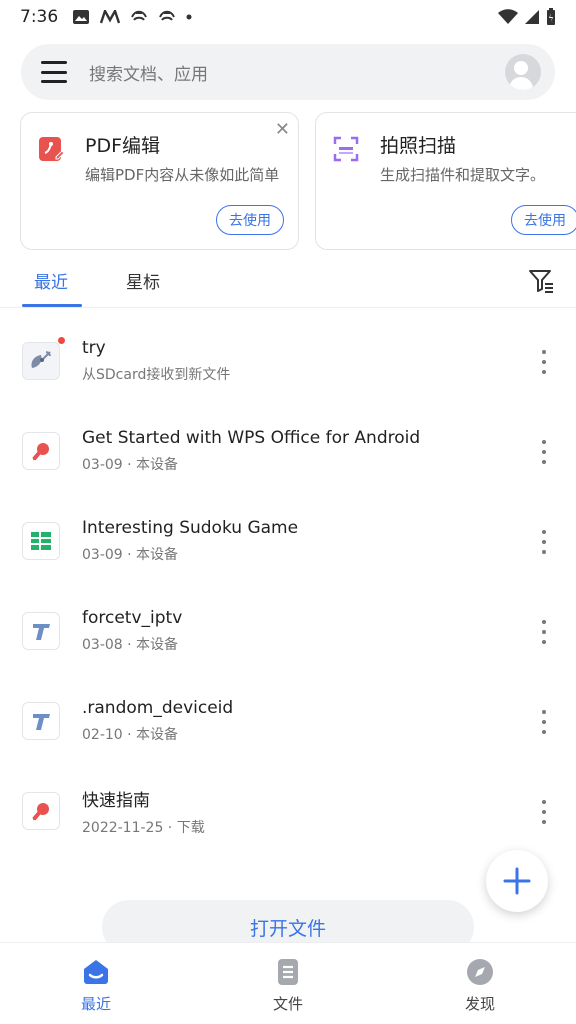 This screenshot has width=576, height=1024. What do you see at coordinates (156, 375) in the screenshot?
I see `file-meta: 从SDcard接收到新文件` at bounding box center [156, 375].